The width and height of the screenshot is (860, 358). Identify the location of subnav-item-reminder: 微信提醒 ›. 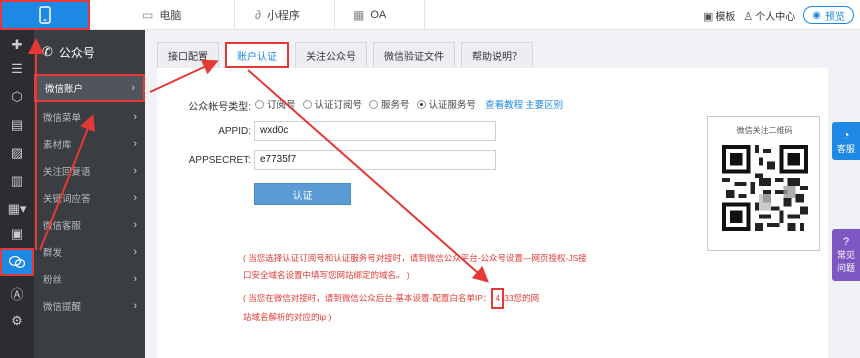
(89, 306).